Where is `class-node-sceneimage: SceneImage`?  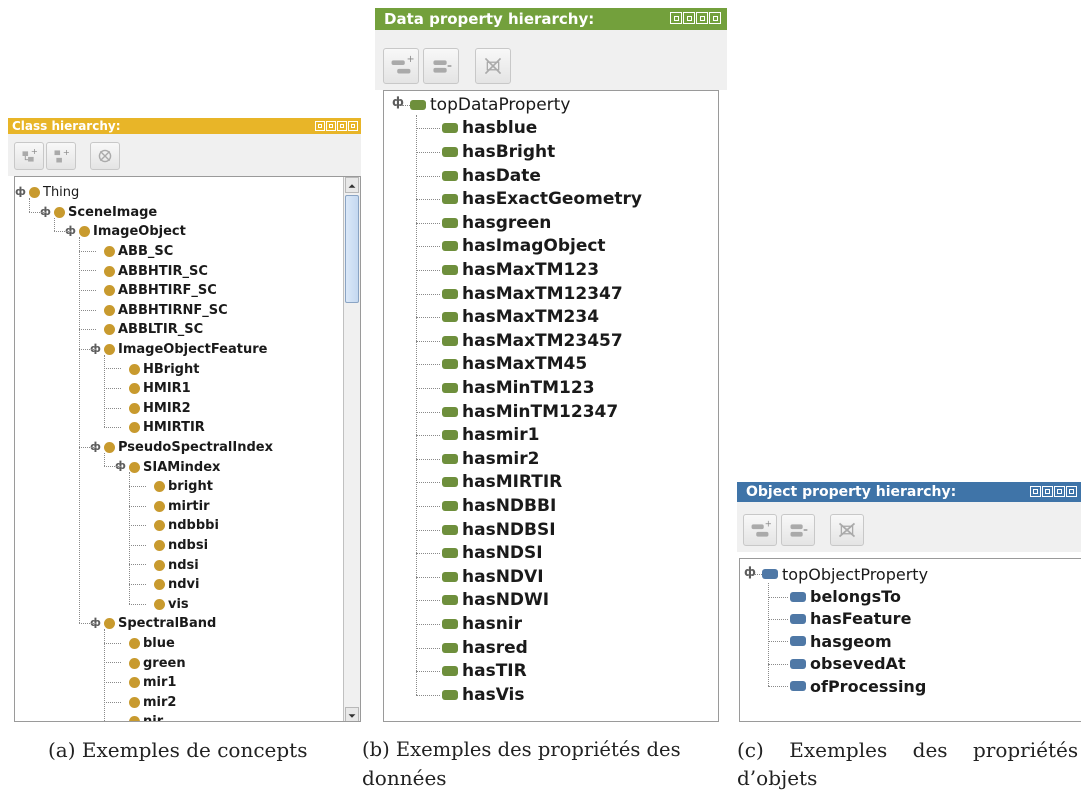 class-node-sceneimage: SceneImage is located at coordinates (105, 213).